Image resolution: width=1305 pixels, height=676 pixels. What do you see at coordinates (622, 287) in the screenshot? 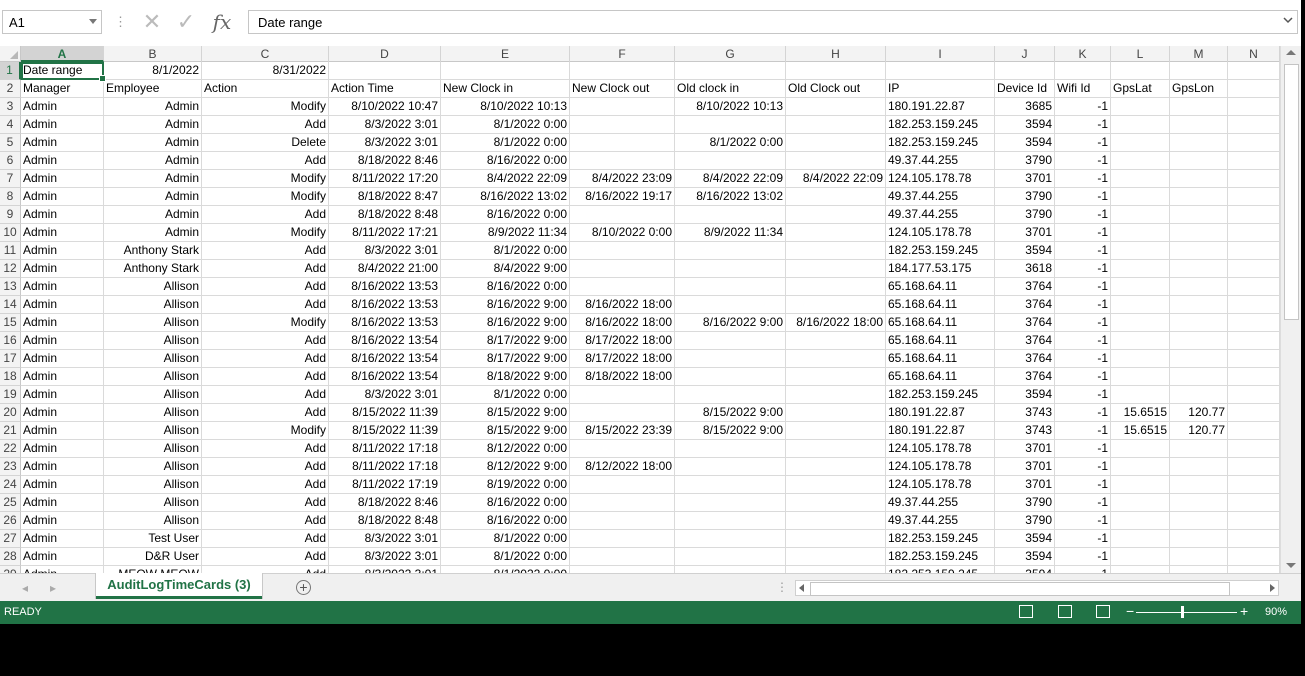
I see `cell-f13` at bounding box center [622, 287].